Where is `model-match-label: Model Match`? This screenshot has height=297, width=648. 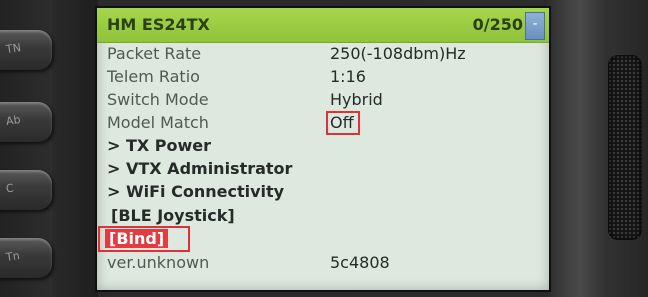
model-match-label: Model Match is located at coordinates (158, 122).